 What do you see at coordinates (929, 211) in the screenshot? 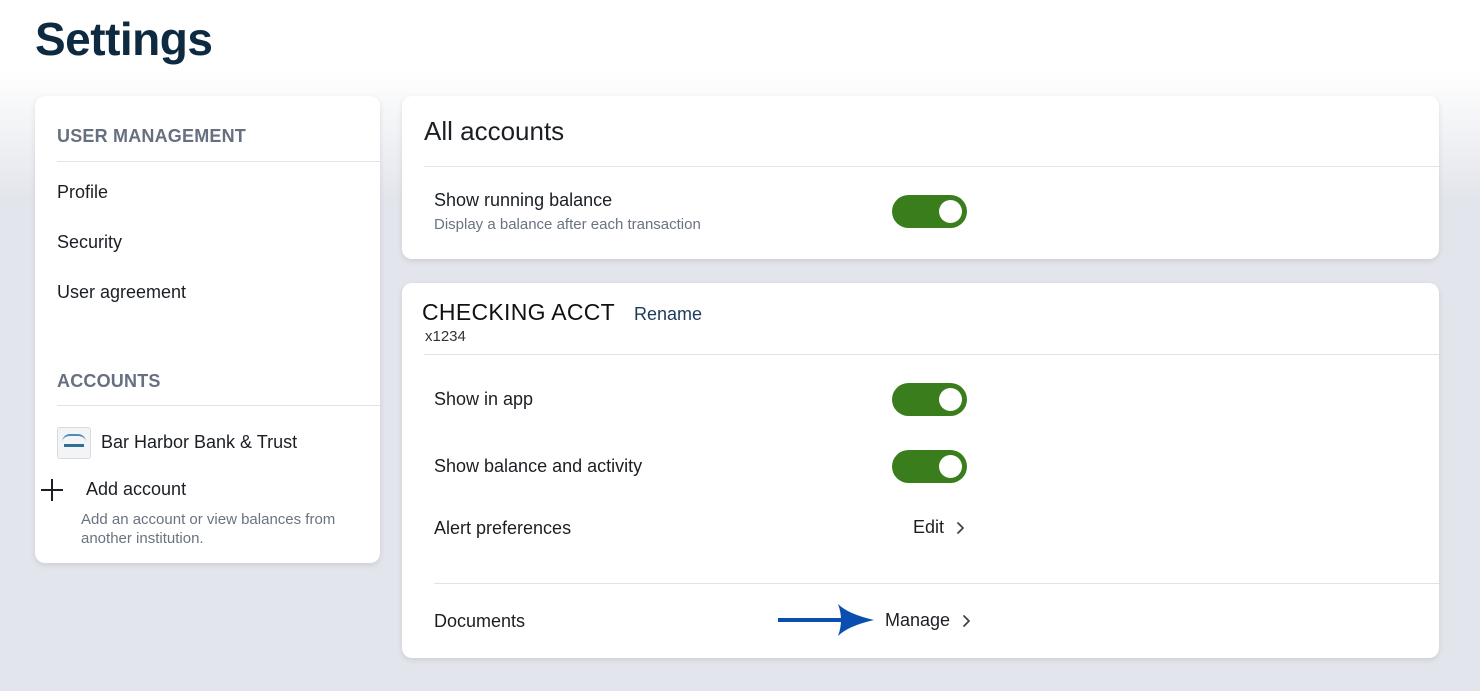
I see `running-balance-toggle` at bounding box center [929, 211].